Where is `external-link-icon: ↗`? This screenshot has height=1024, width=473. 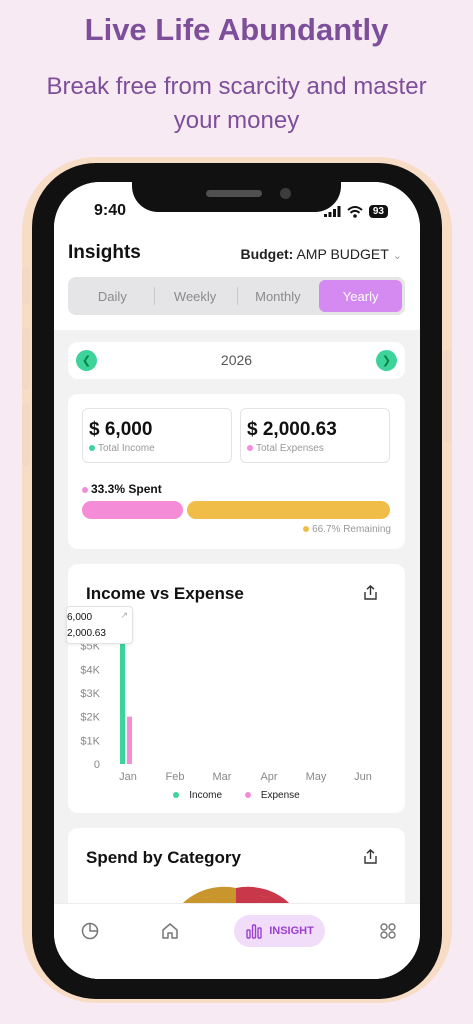
external-link-icon: ↗ is located at coordinates (124, 615).